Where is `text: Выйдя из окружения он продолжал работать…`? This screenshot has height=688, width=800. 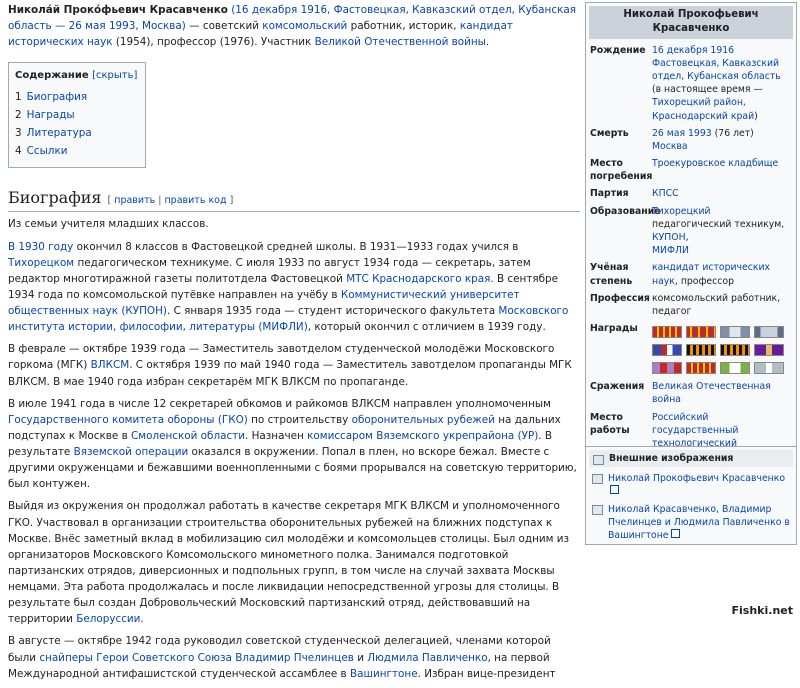
text: Выйдя из окружения он продолжал работать… is located at coordinates (289, 563).